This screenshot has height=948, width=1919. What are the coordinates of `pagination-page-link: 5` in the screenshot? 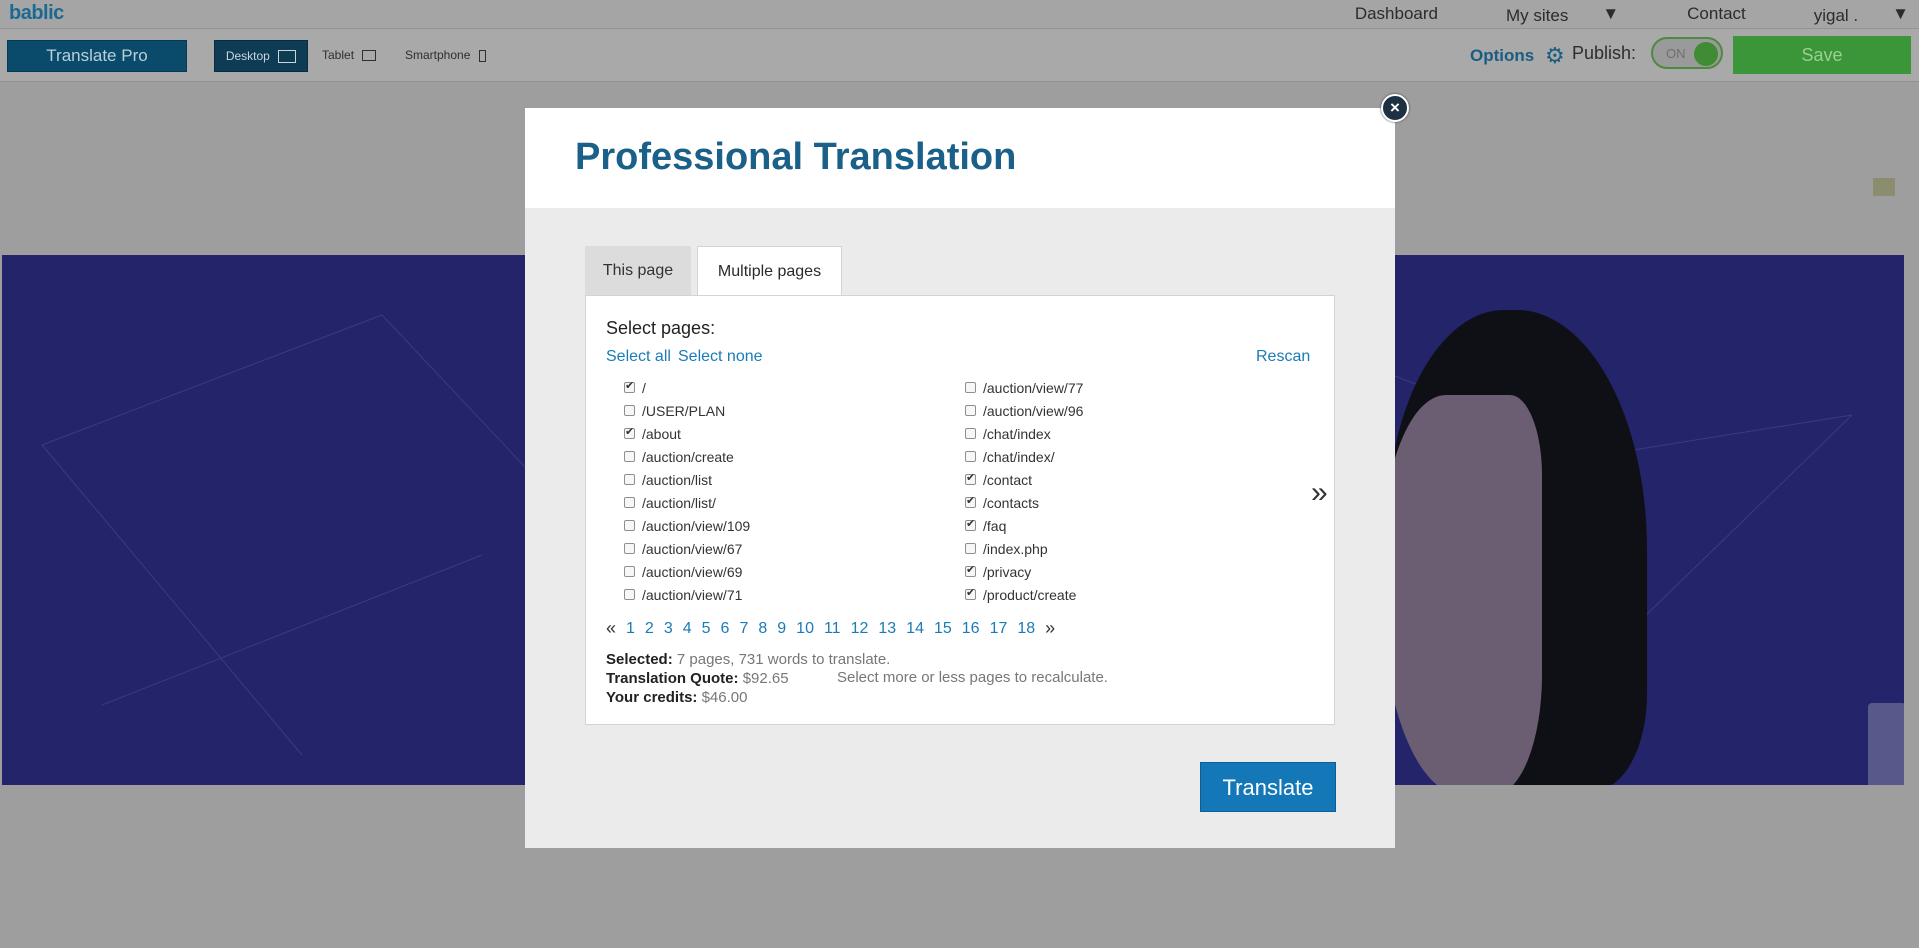 It's located at (706, 628).